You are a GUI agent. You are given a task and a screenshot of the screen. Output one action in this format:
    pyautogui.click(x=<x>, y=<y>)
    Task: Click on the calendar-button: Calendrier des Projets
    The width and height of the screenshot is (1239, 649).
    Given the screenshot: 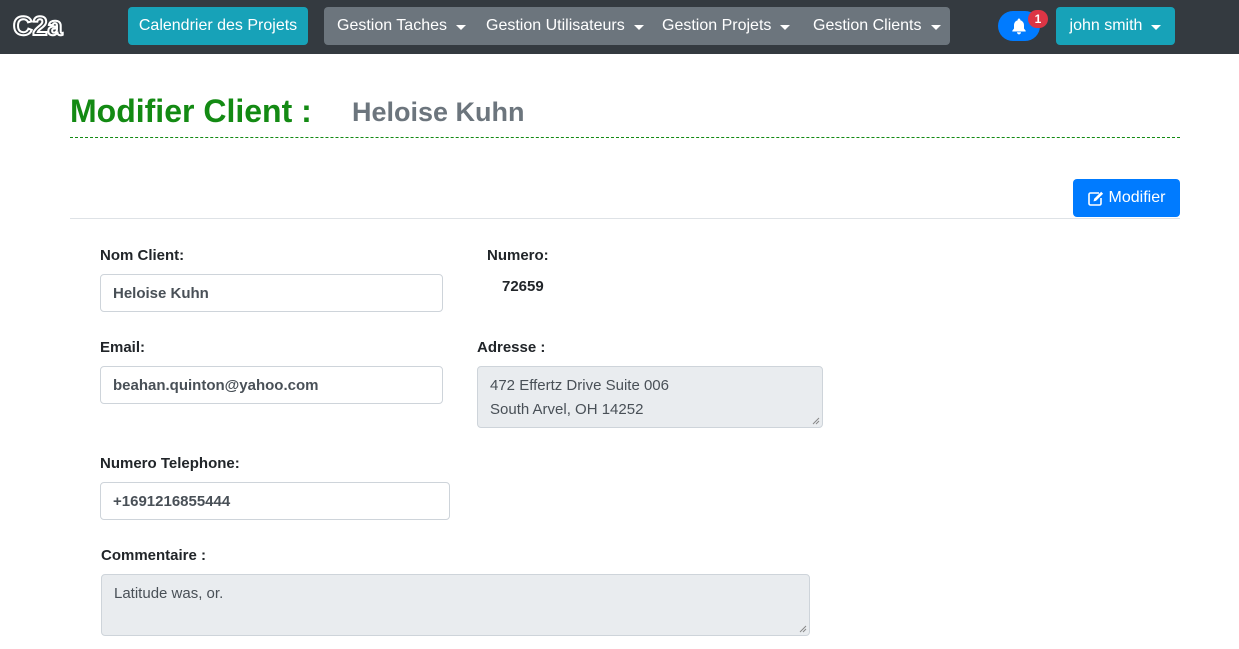 What is the action you would take?
    pyautogui.click(x=218, y=26)
    